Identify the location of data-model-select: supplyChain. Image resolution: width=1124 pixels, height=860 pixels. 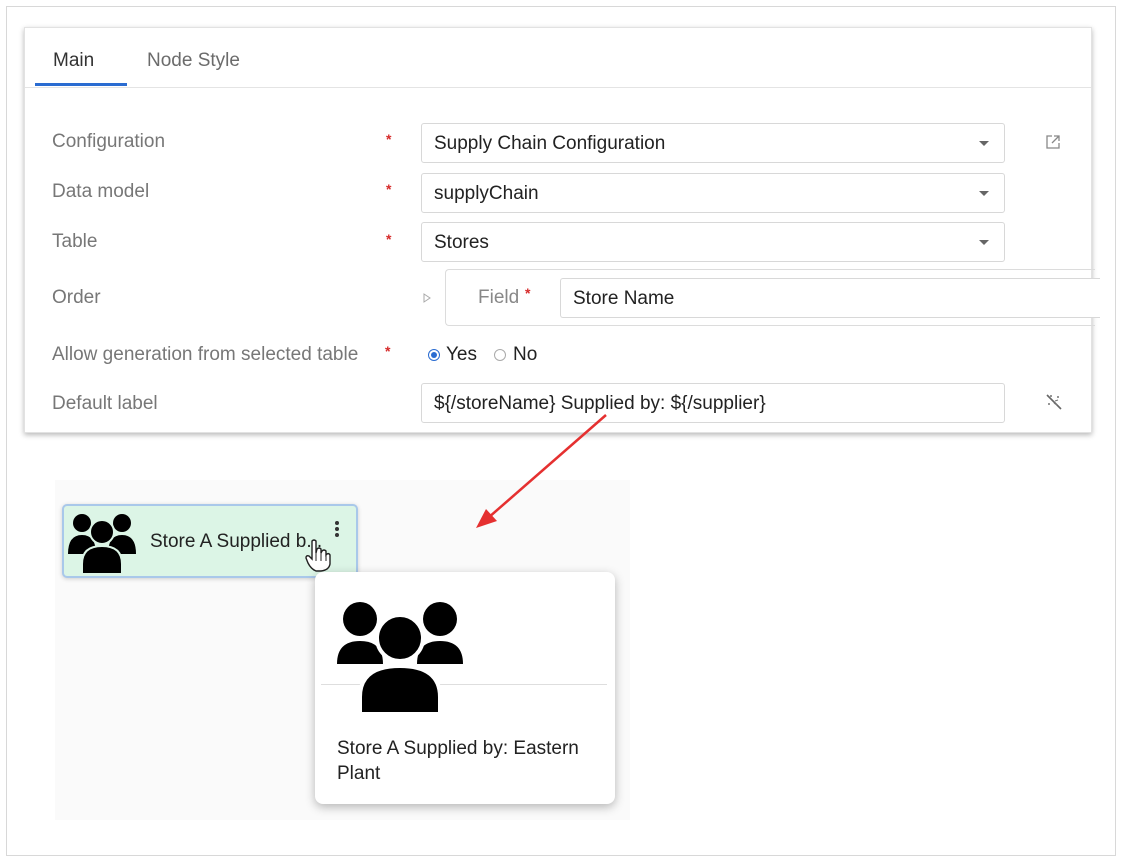
(713, 193).